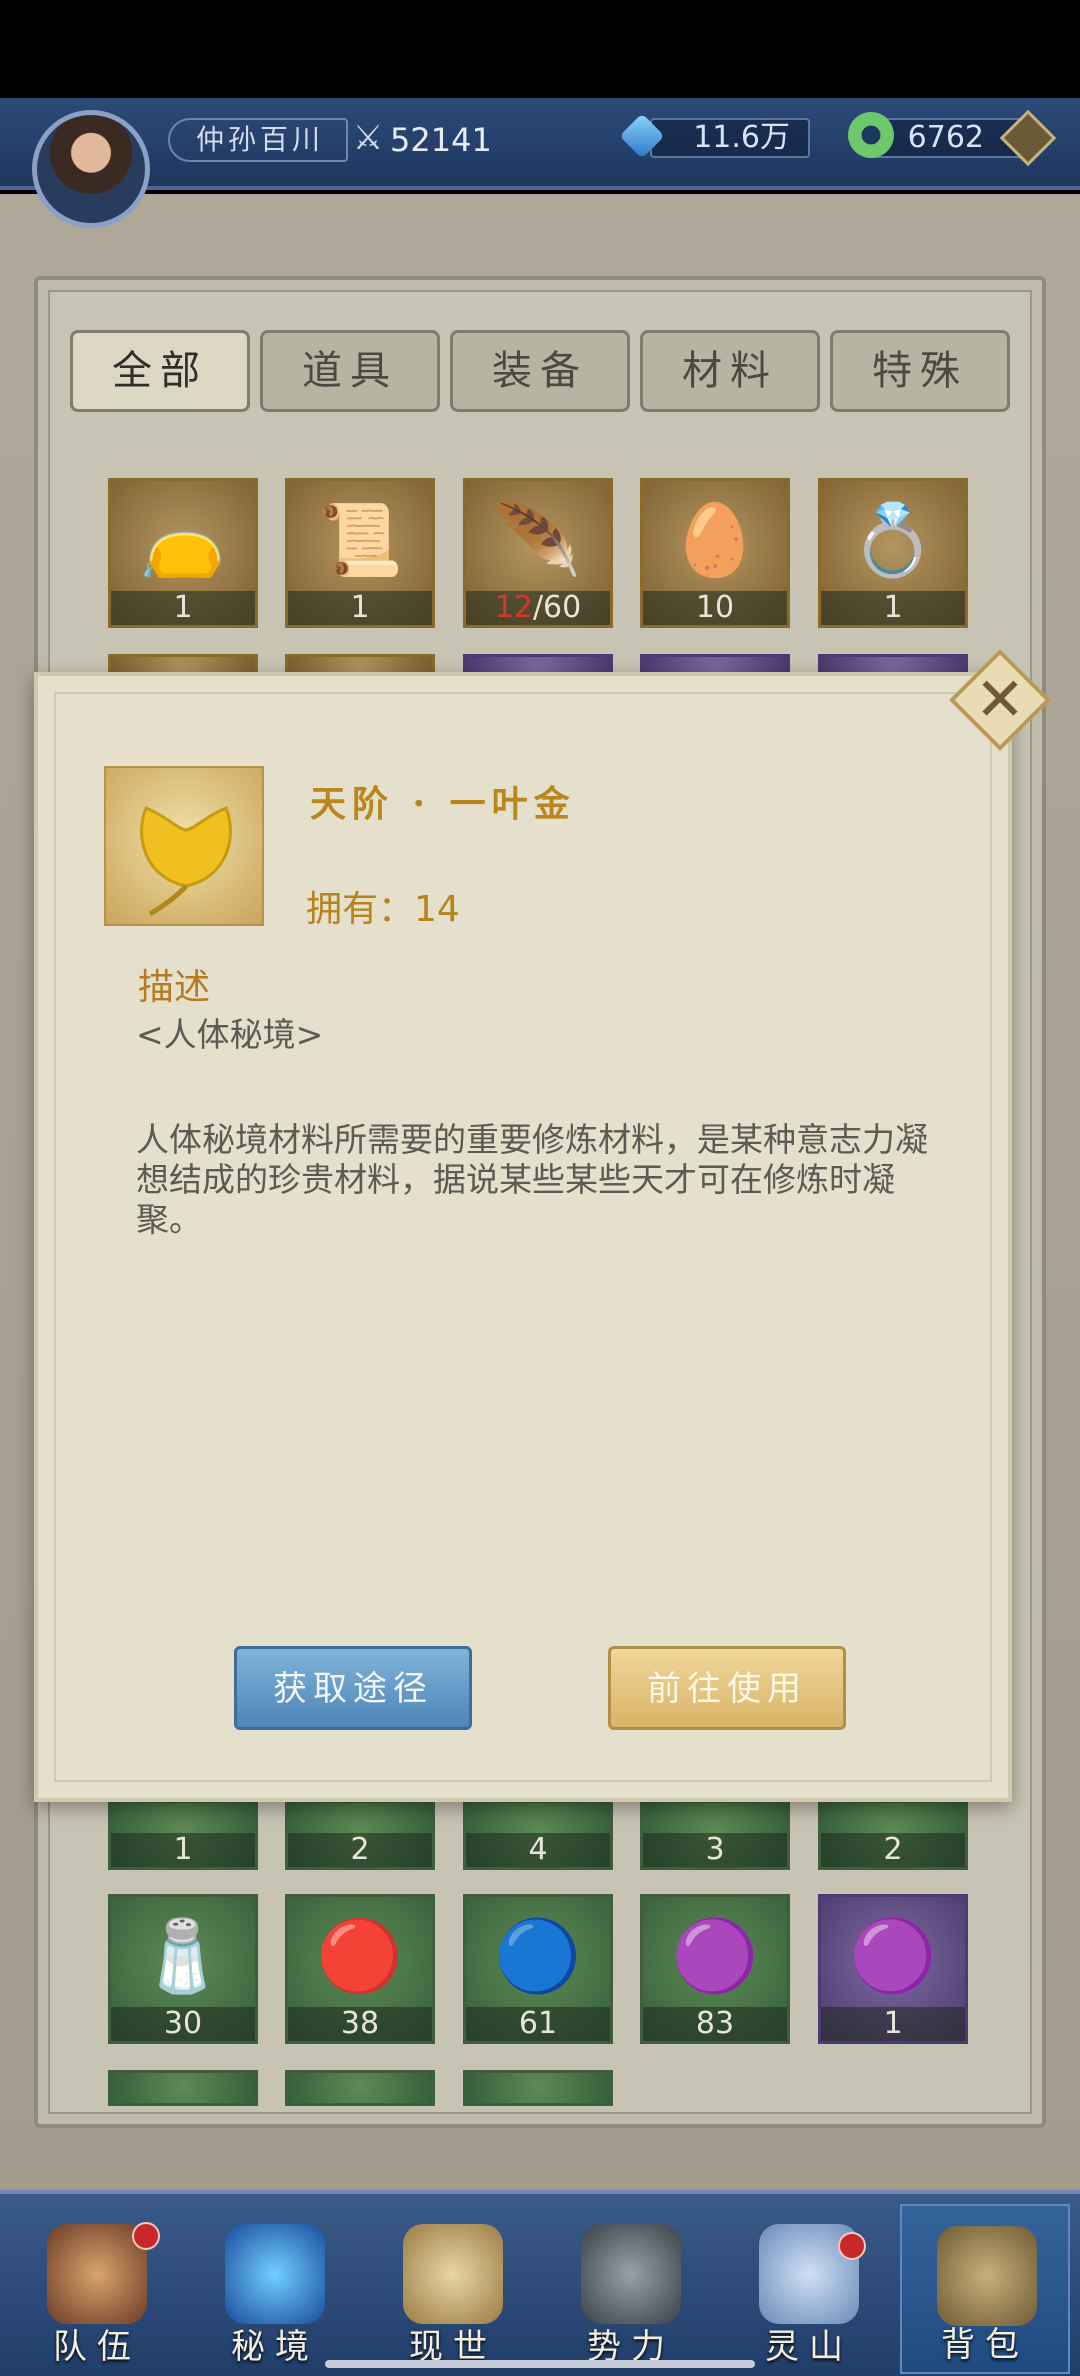 The width and height of the screenshot is (1080, 2376). I want to click on item-count: 61, so click(538, 2024).